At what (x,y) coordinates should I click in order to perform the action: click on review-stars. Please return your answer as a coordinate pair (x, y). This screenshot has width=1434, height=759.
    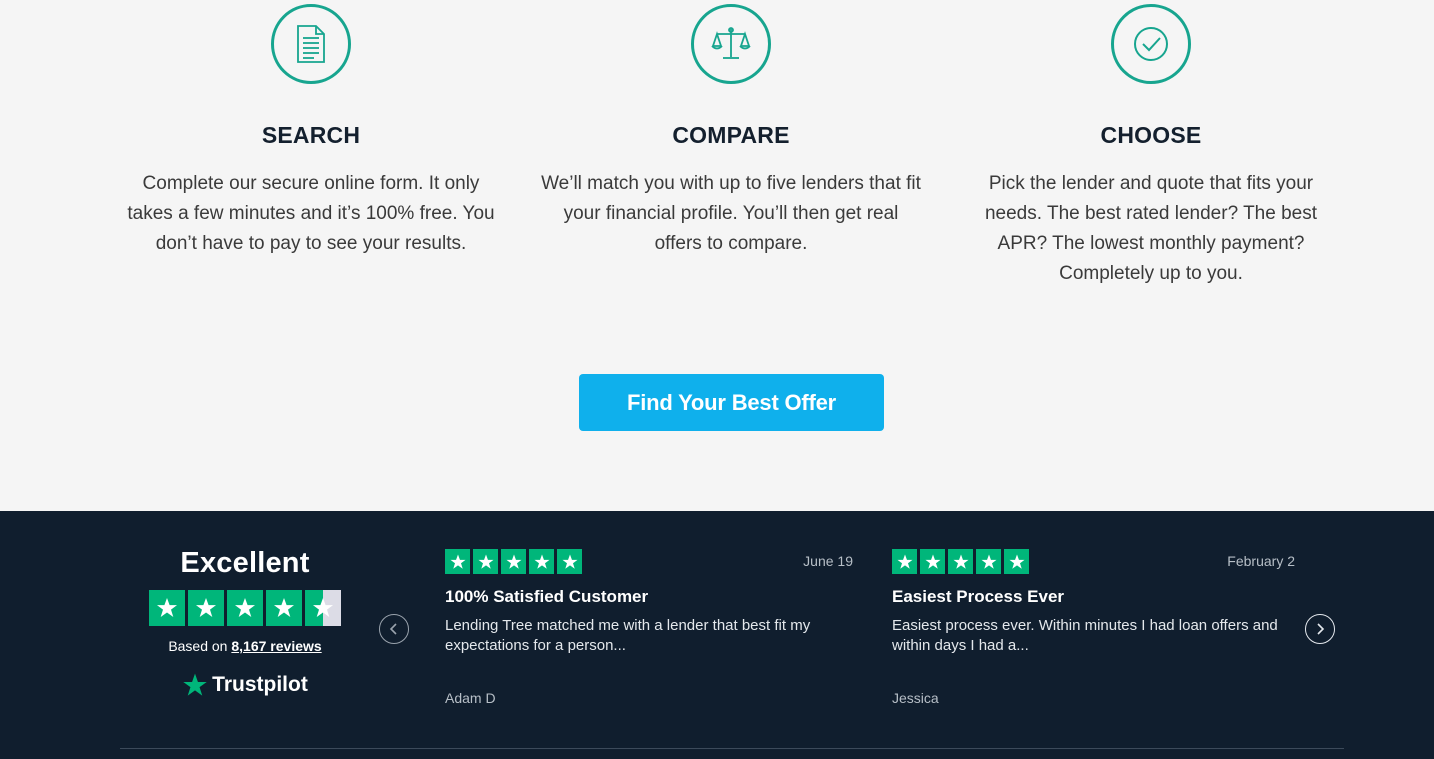
    Looking at the image, I should click on (649, 561).